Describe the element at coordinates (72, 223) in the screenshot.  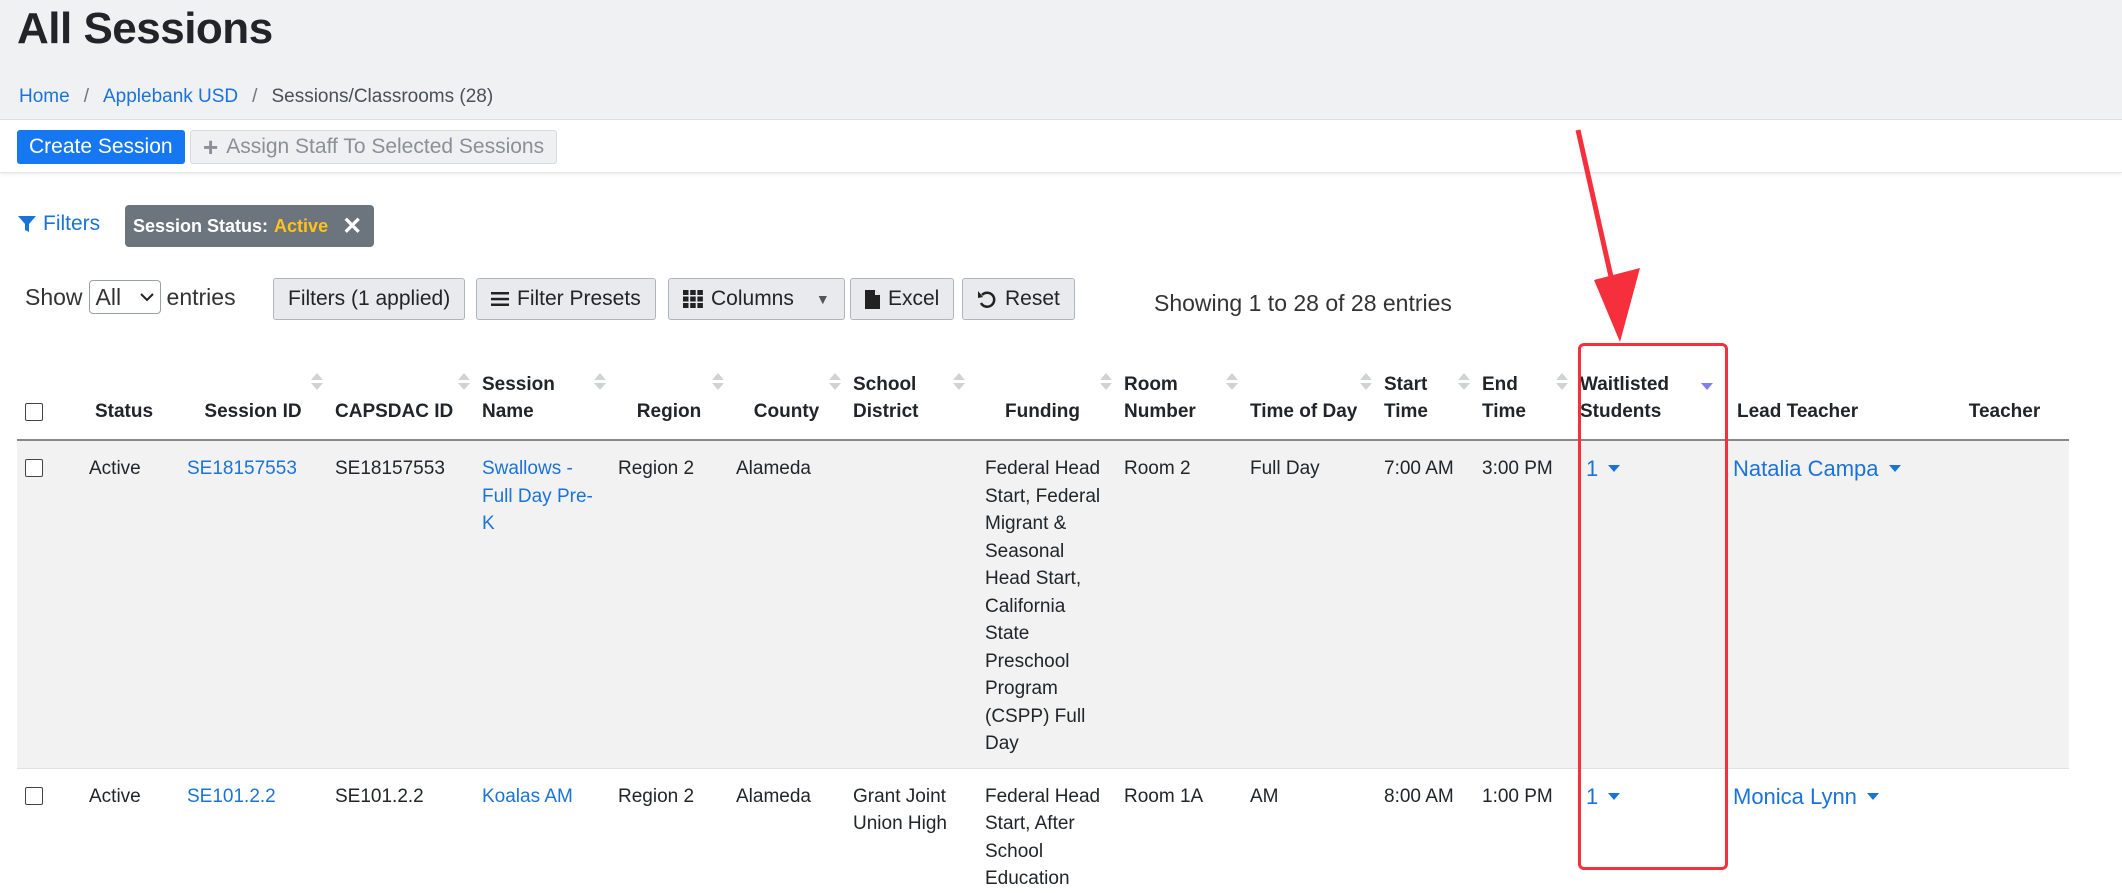
I see `filters-label: Filters` at that location.